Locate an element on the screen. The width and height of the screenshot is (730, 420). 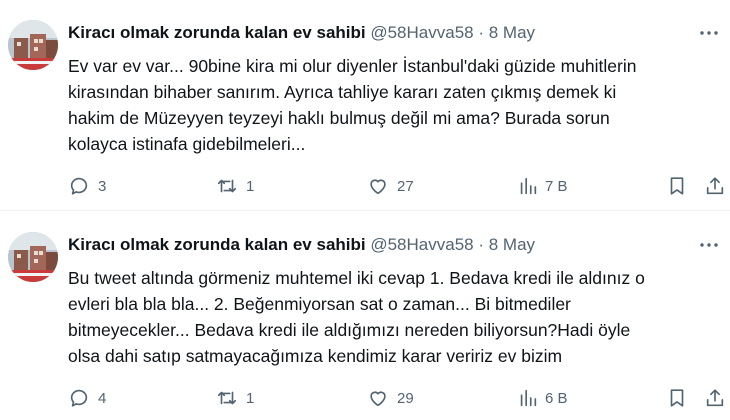
tweet-actions: 4 1 29 6 B is located at coordinates (398, 398).